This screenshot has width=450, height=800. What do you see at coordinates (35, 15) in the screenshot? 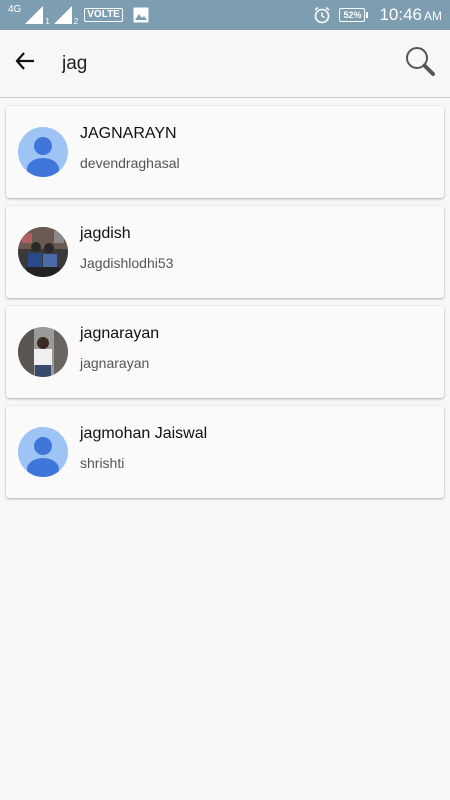
I see `signal-icon-sim1` at bounding box center [35, 15].